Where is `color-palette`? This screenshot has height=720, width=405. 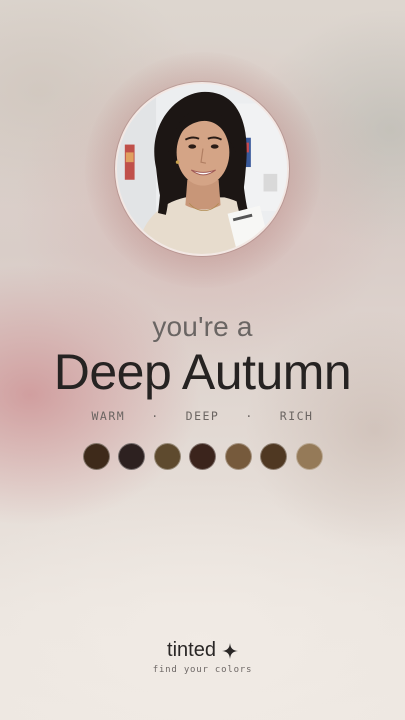 color-palette is located at coordinates (202, 456).